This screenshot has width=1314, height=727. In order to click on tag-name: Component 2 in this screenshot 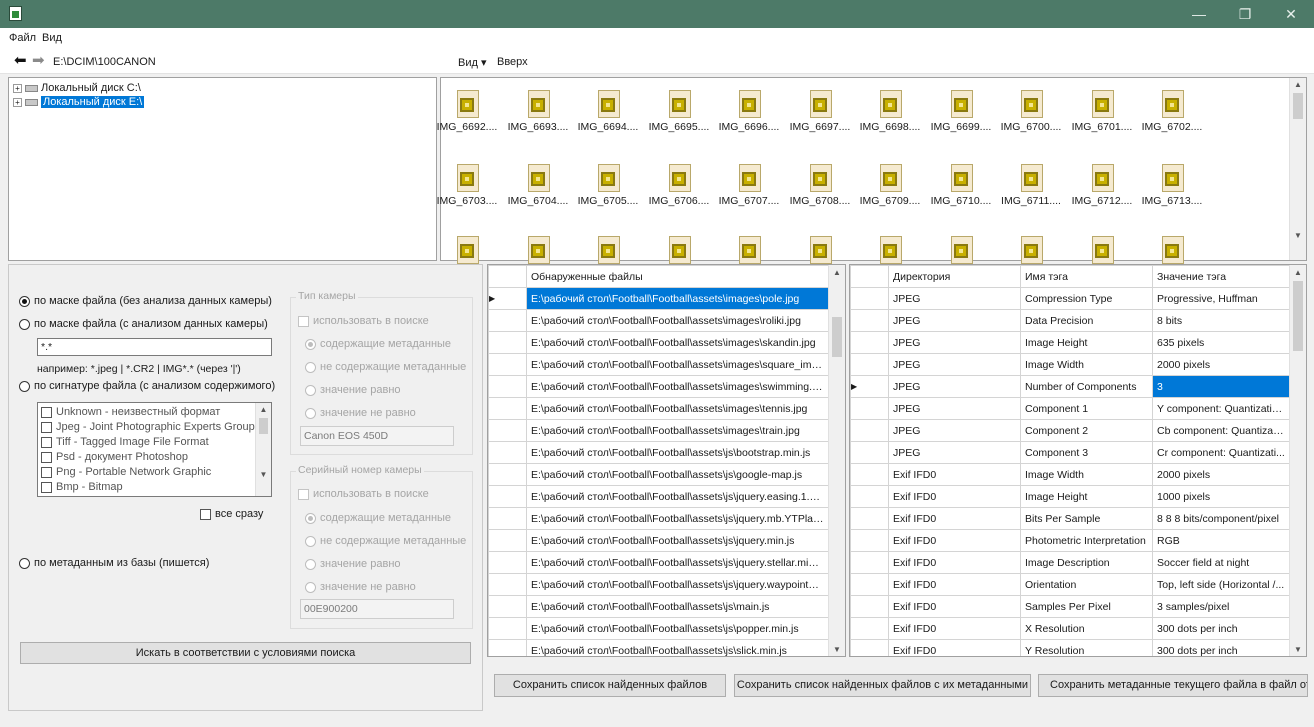, I will do `click(1086, 430)`.